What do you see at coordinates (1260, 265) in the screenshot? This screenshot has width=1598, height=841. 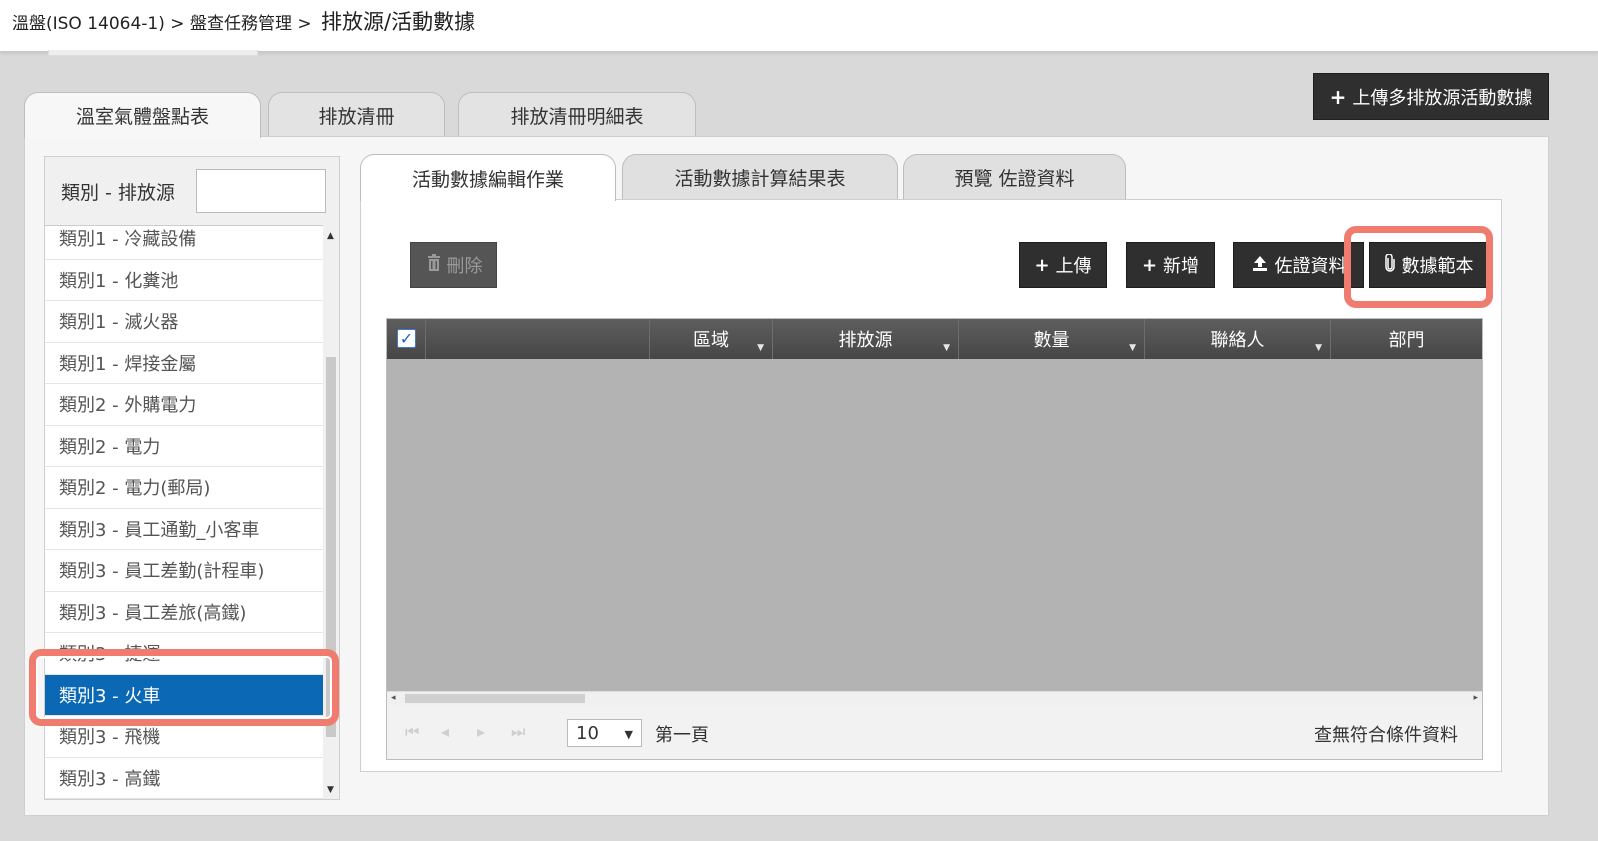 I see `upload-icon` at bounding box center [1260, 265].